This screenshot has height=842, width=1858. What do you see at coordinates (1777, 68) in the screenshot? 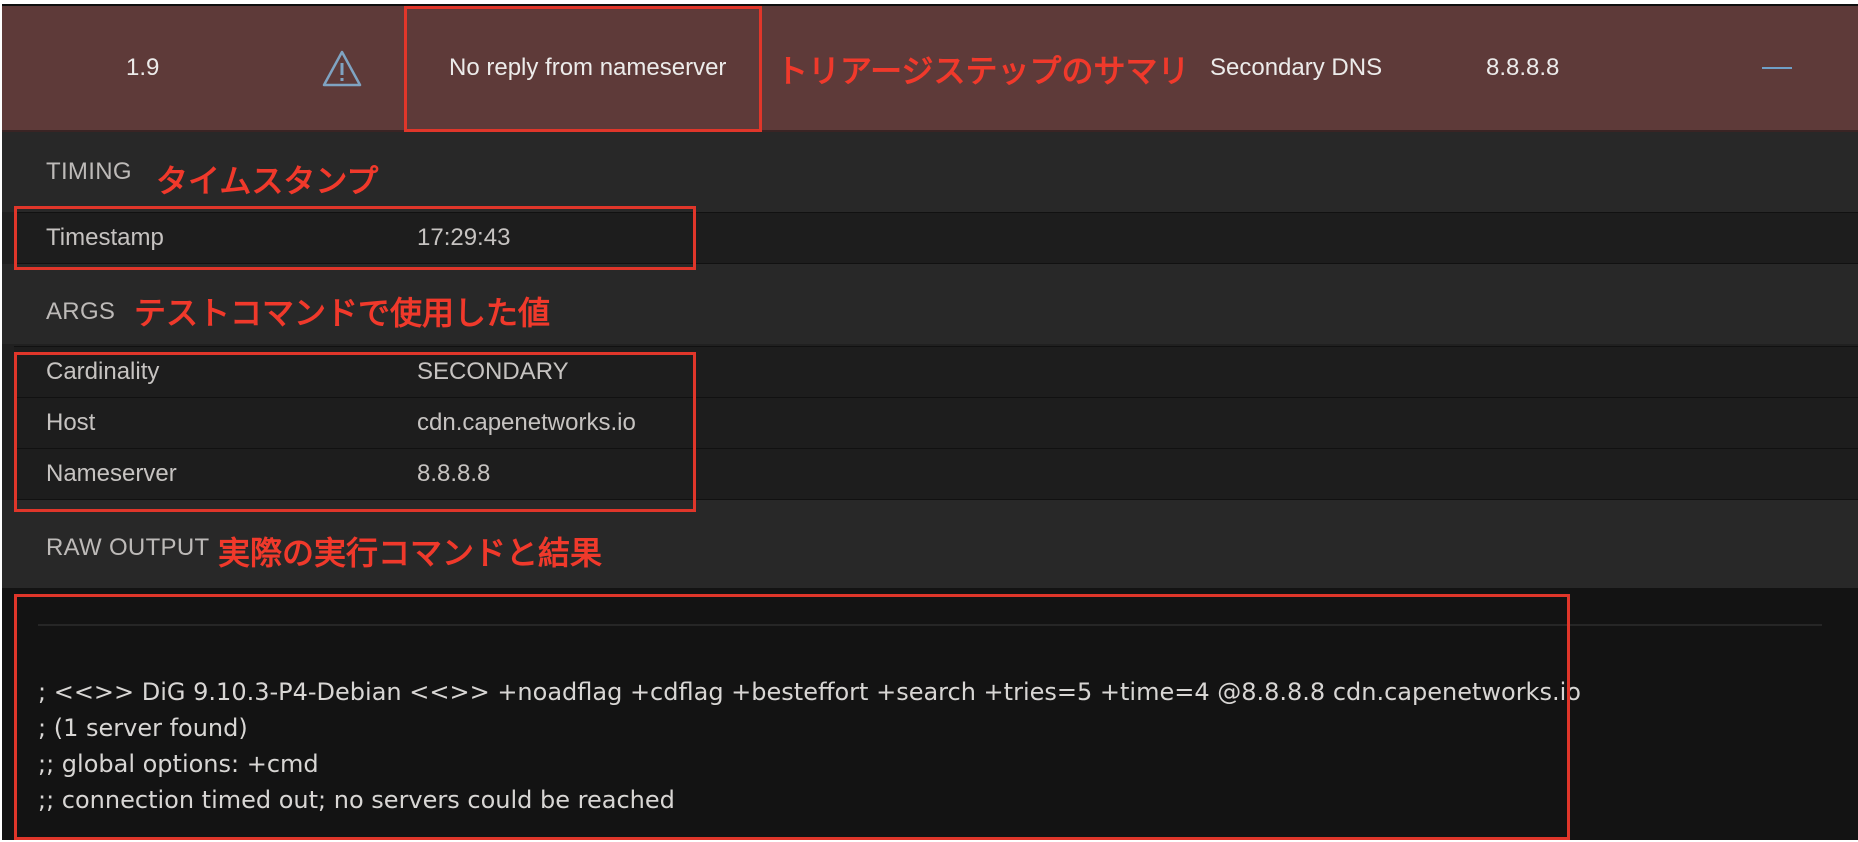
I see `collapse-dash-icon` at bounding box center [1777, 68].